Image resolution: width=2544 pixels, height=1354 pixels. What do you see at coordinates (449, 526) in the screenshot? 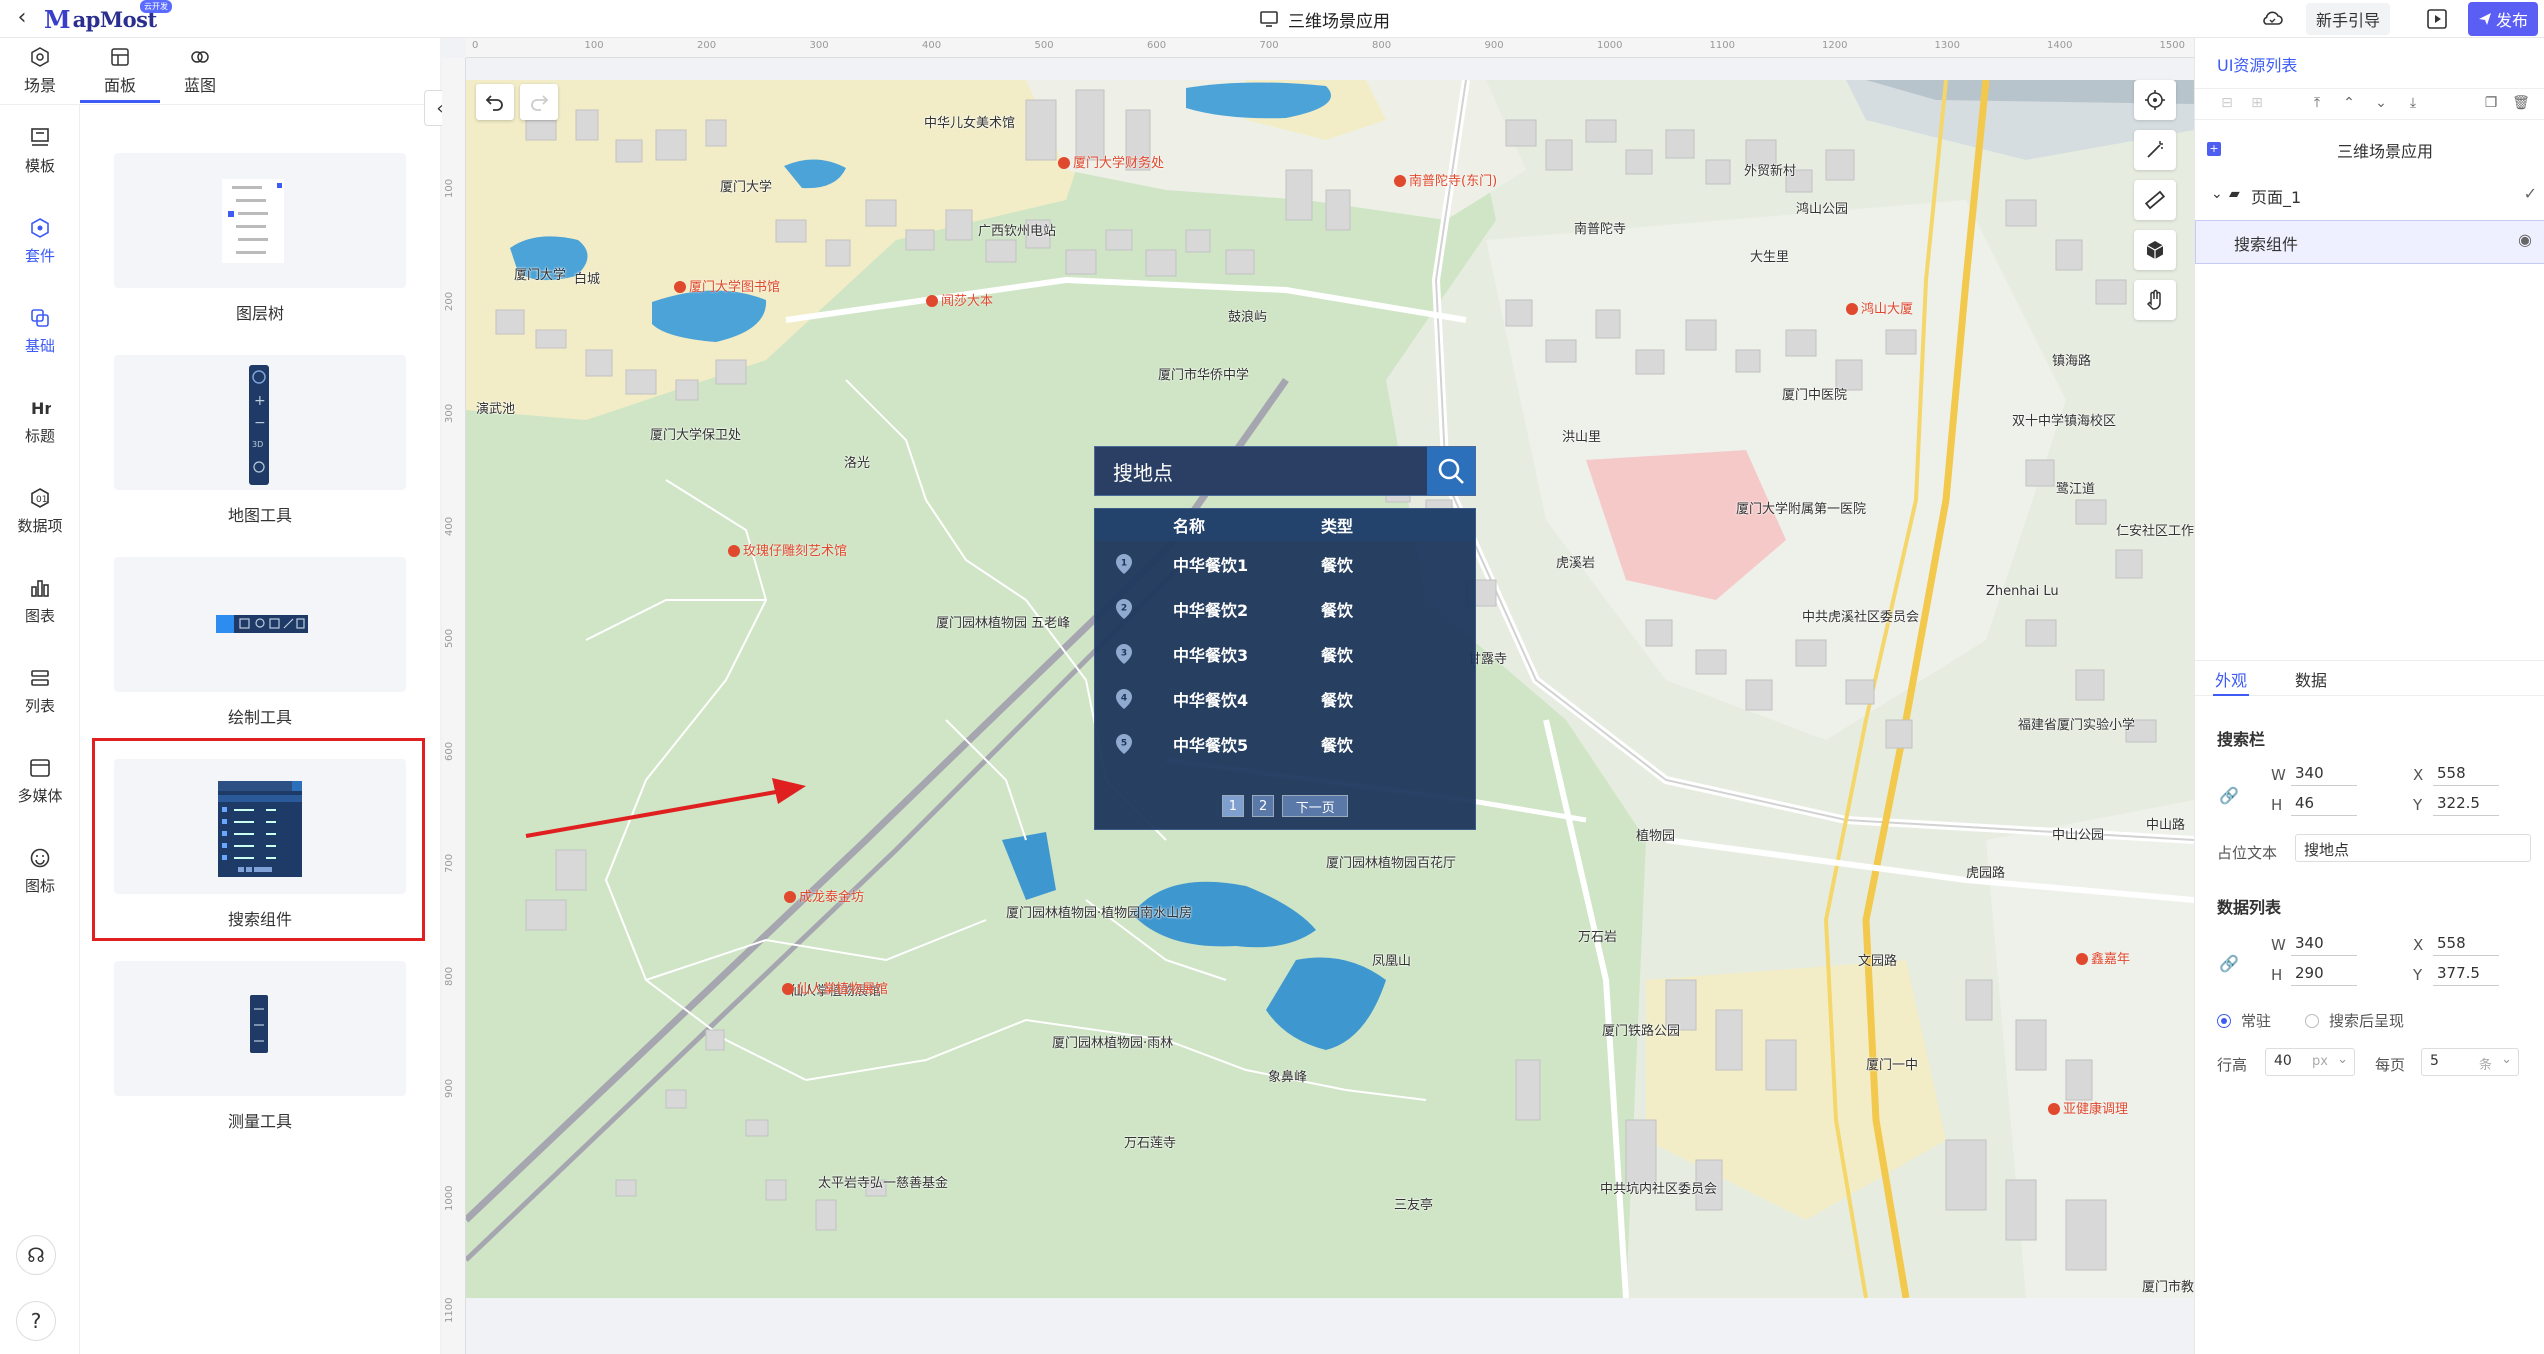
I see `ruler-tick: 400` at bounding box center [449, 526].